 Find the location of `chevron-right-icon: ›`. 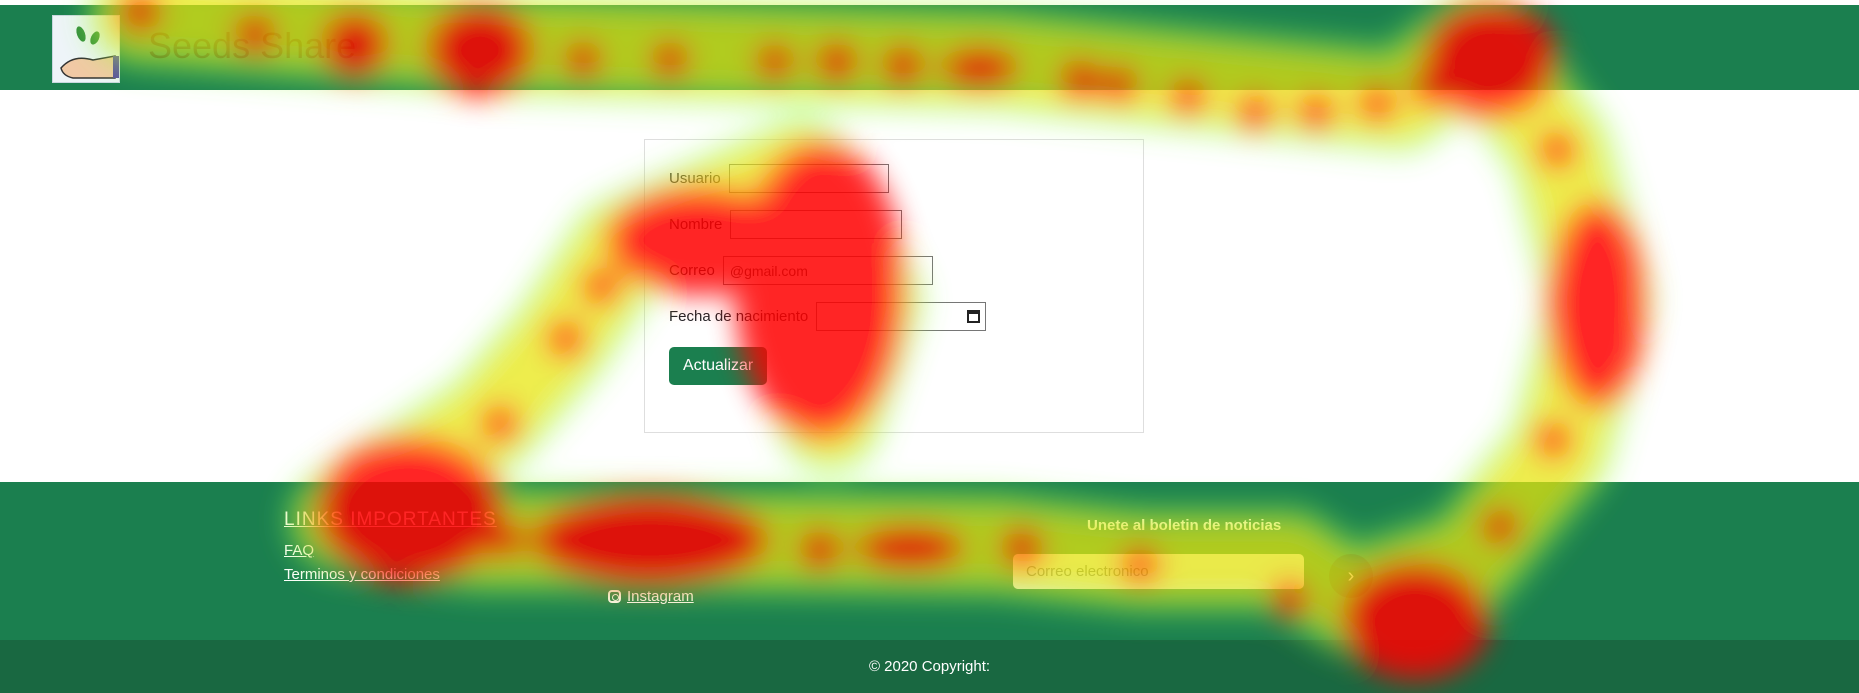

chevron-right-icon: › is located at coordinates (1351, 575).